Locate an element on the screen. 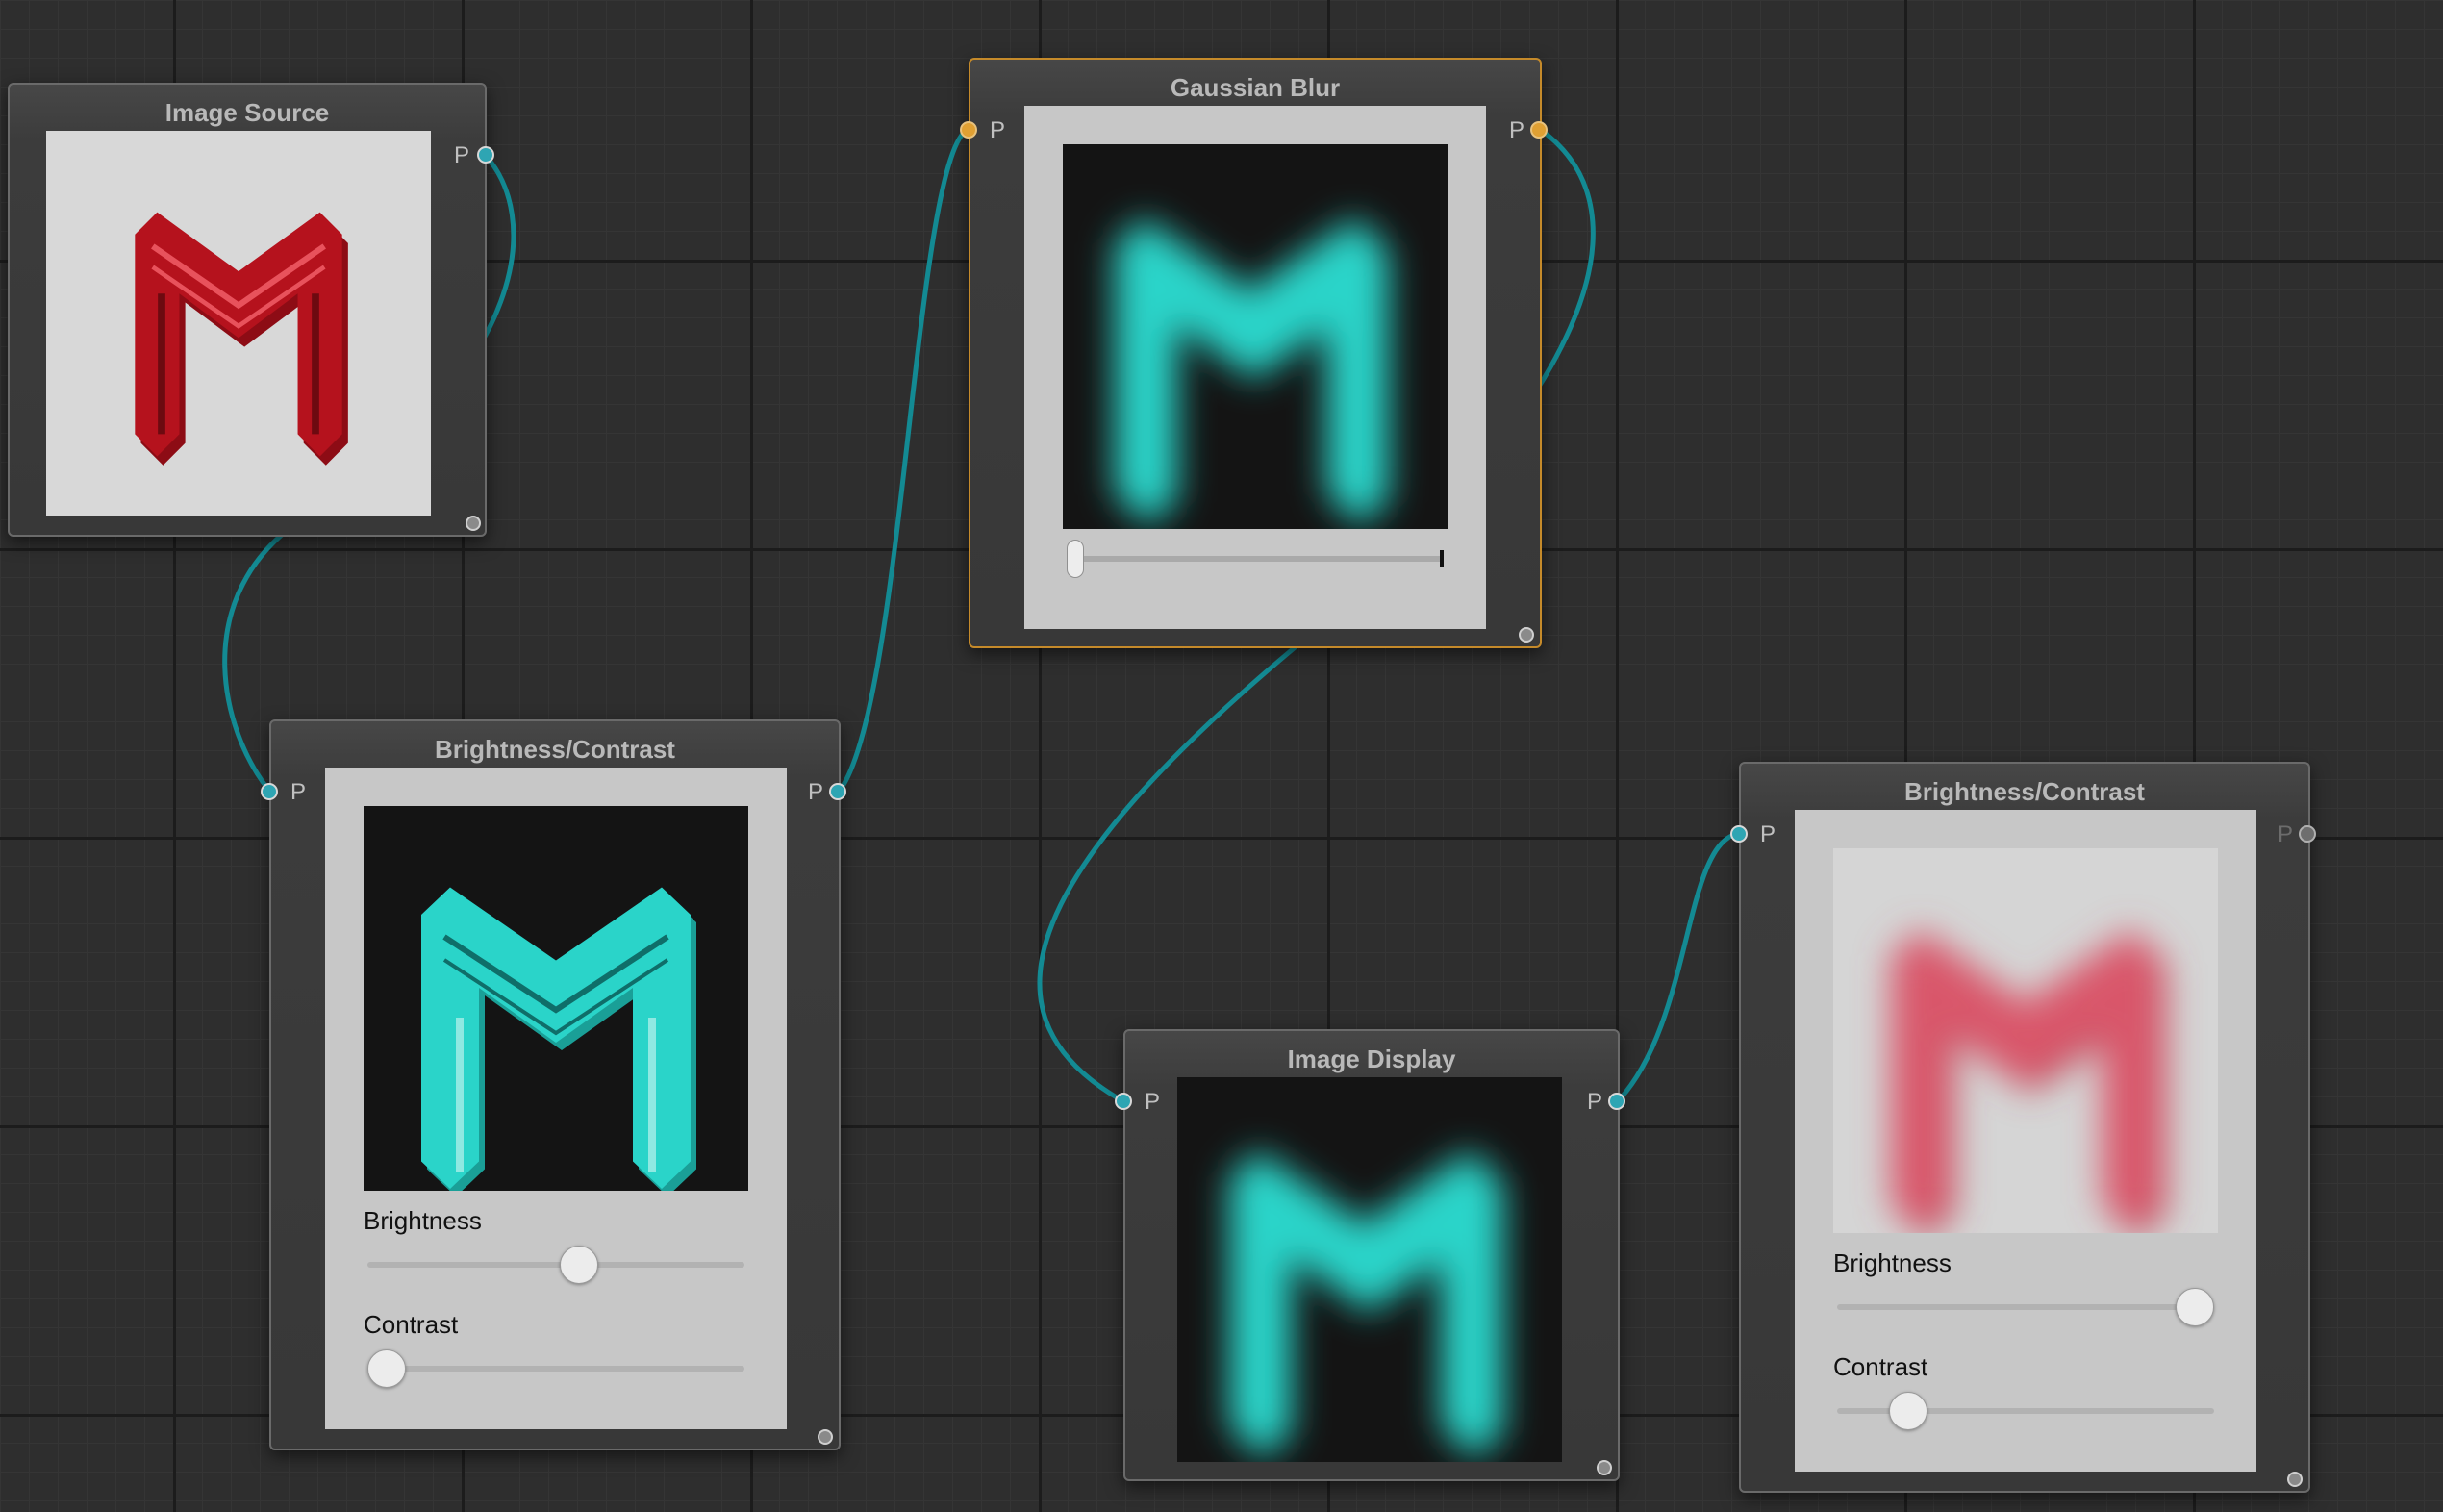 This screenshot has width=2443, height=1512. blur-slider-thumb is located at coordinates (1075, 559).